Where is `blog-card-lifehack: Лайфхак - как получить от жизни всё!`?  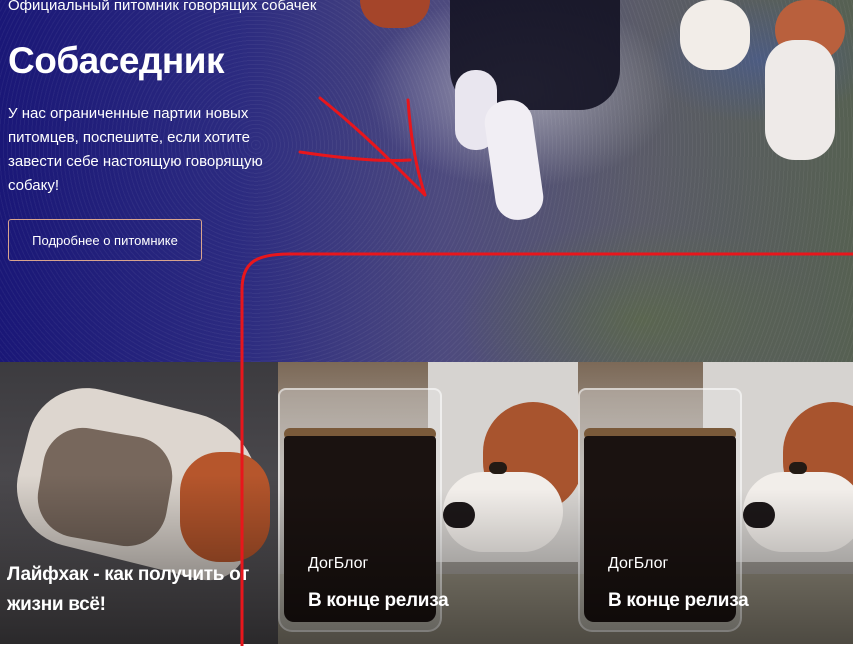 blog-card-lifehack: Лайфхак - как получить от жизни всё! is located at coordinates (139, 503).